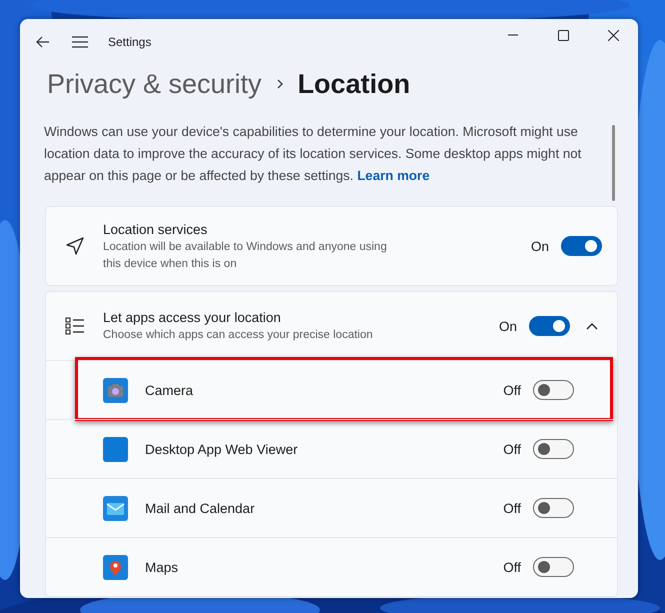 The image size is (665, 613). Describe the element at coordinates (115, 390) in the screenshot. I see `camera-icon` at that location.